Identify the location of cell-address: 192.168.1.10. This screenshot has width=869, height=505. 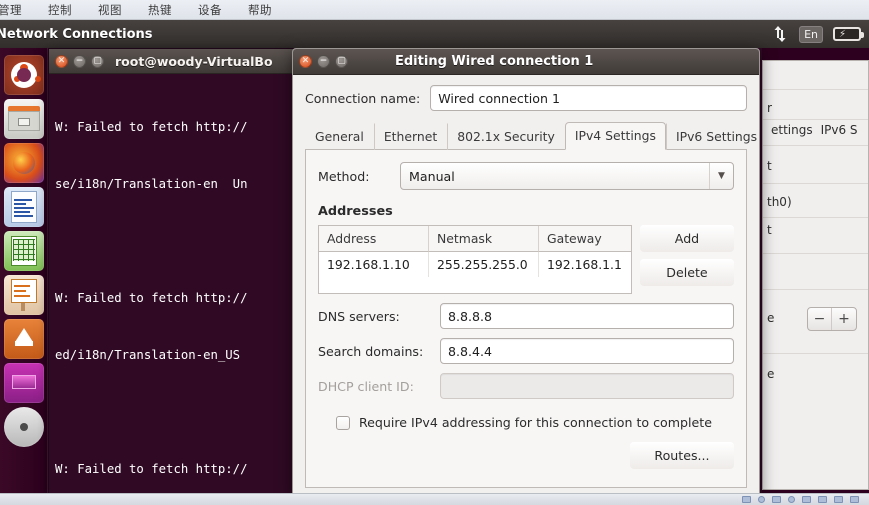
(374, 264).